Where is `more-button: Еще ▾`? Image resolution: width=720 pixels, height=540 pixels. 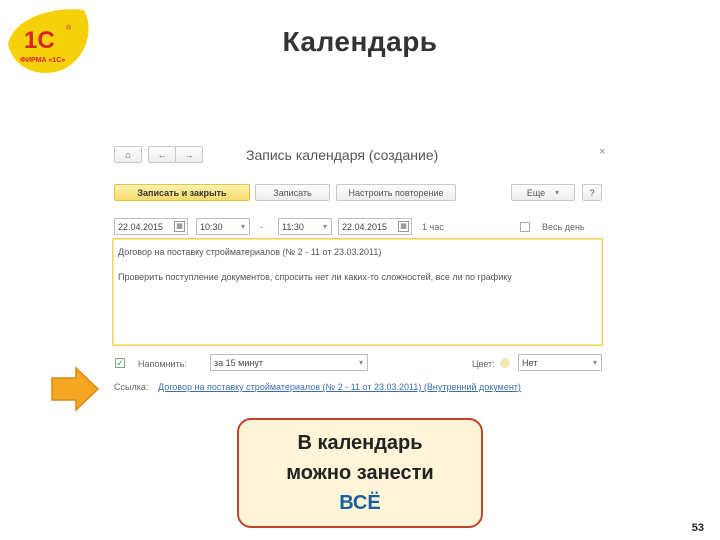
more-button: Еще ▾ is located at coordinates (543, 192).